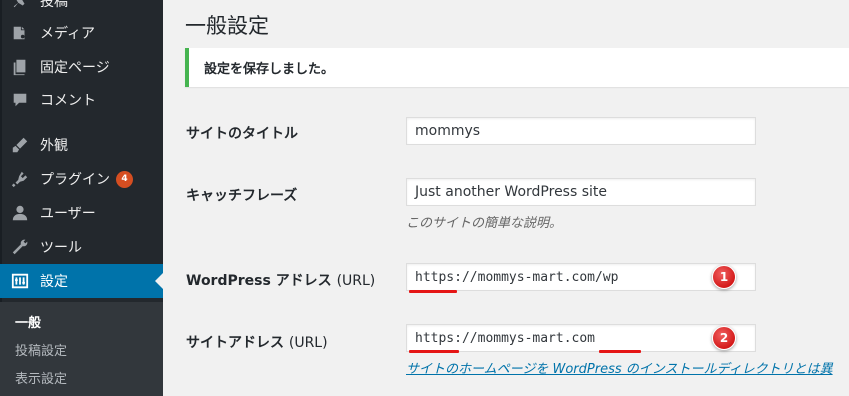 The height and width of the screenshot is (396, 849). What do you see at coordinates (54, 282) in the screenshot?
I see `sidebar-item-label: 設定` at bounding box center [54, 282].